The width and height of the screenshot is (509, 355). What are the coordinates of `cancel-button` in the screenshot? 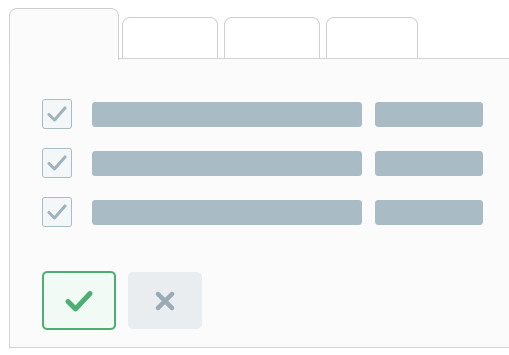 It's located at (165, 300).